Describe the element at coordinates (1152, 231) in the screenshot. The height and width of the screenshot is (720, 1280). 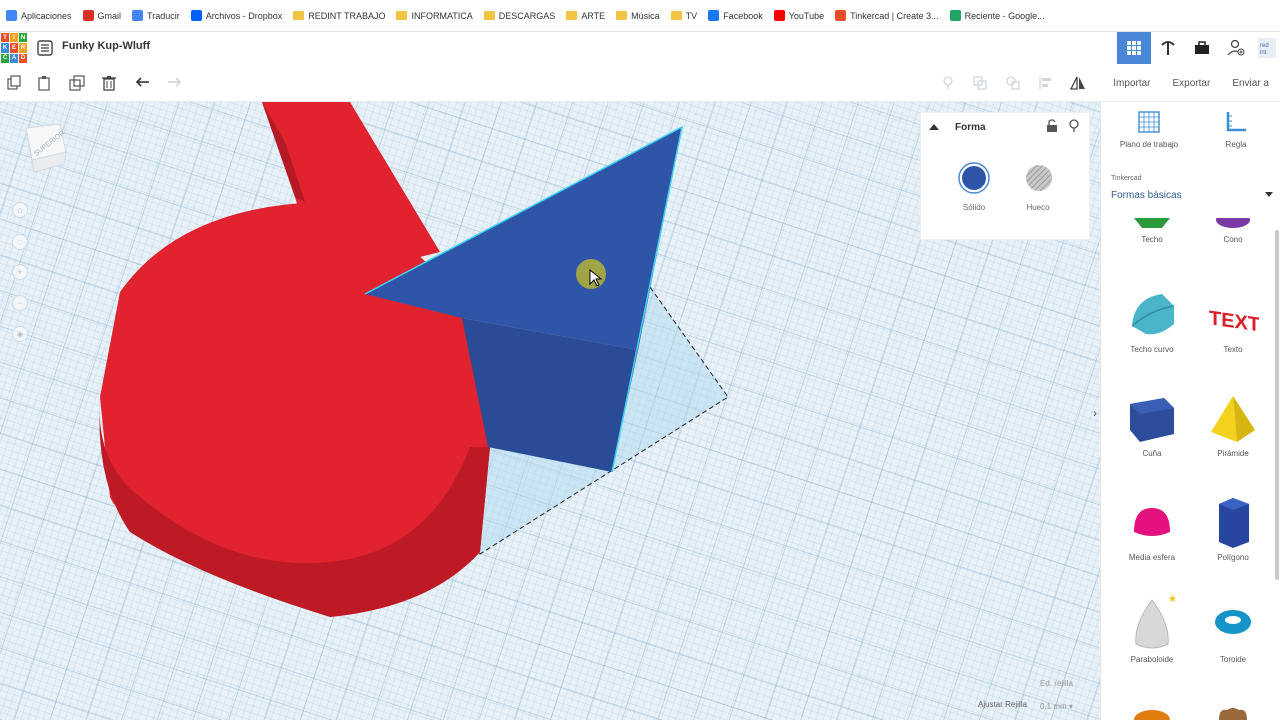
I see `shape-roof: Techo` at that location.